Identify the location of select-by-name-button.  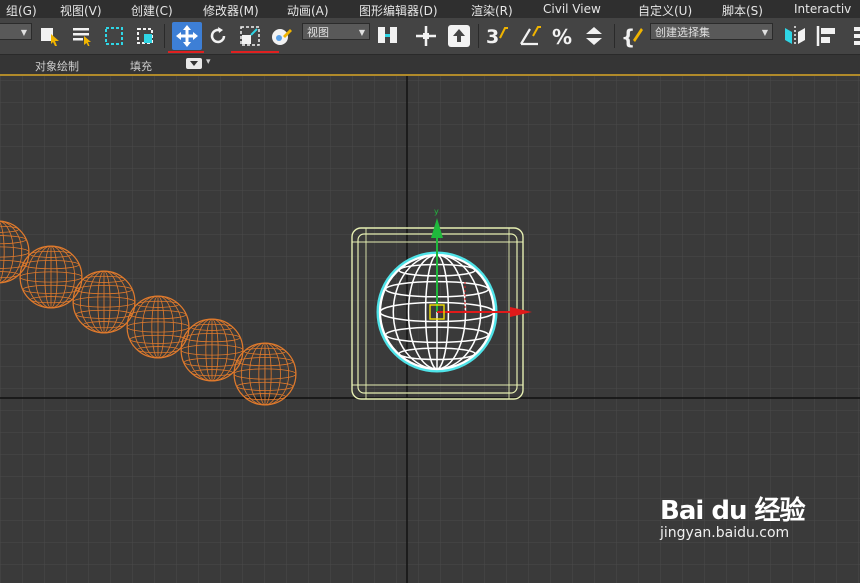
(82, 36).